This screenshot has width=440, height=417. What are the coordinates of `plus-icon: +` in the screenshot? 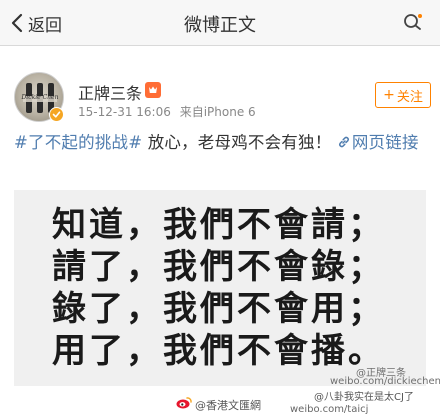 It's located at (389, 95).